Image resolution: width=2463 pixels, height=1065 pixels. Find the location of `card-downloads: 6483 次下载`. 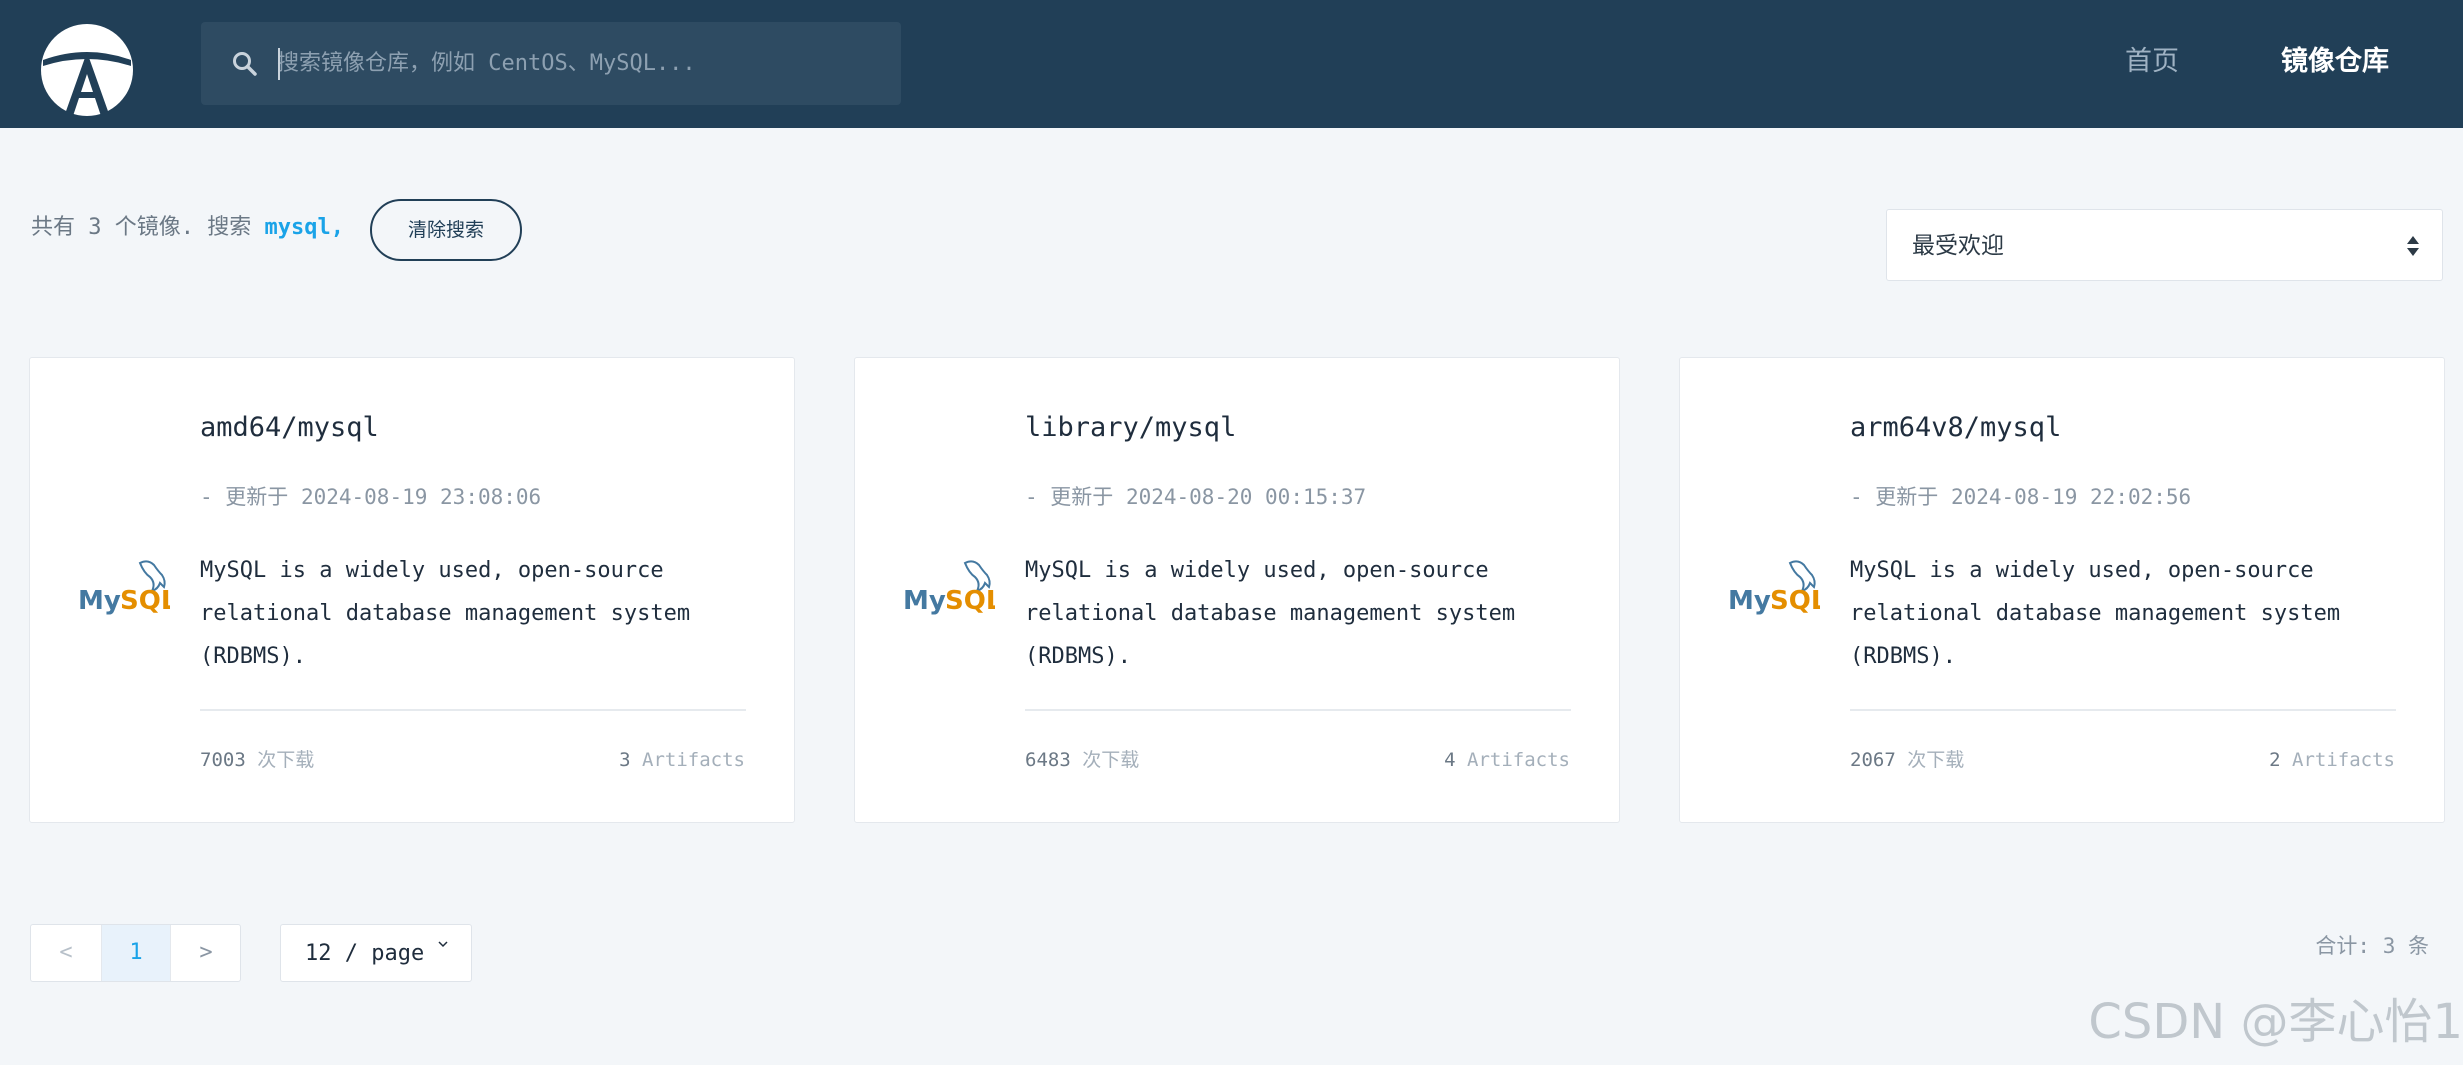

card-downloads: 6483 次下载 is located at coordinates (1082, 760).